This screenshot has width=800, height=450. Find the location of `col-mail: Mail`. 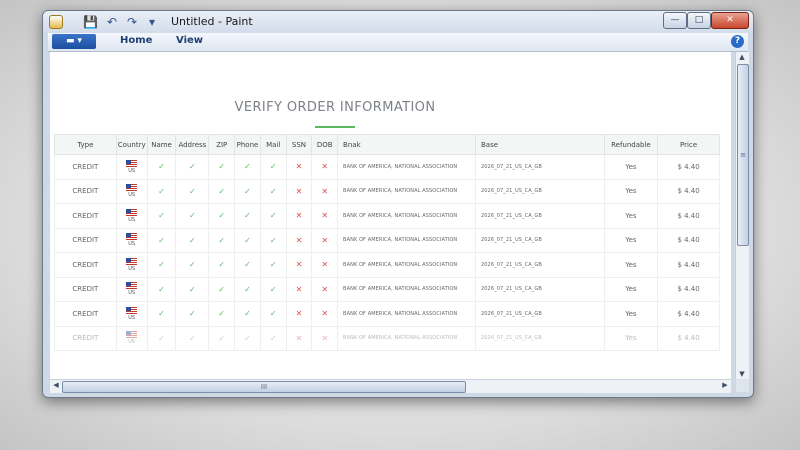

col-mail: Mail is located at coordinates (273, 144).